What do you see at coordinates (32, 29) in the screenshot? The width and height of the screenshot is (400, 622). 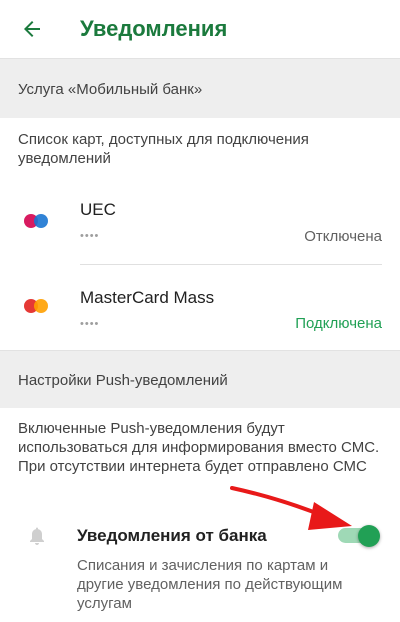 I see `arrow-left-icon` at bounding box center [32, 29].